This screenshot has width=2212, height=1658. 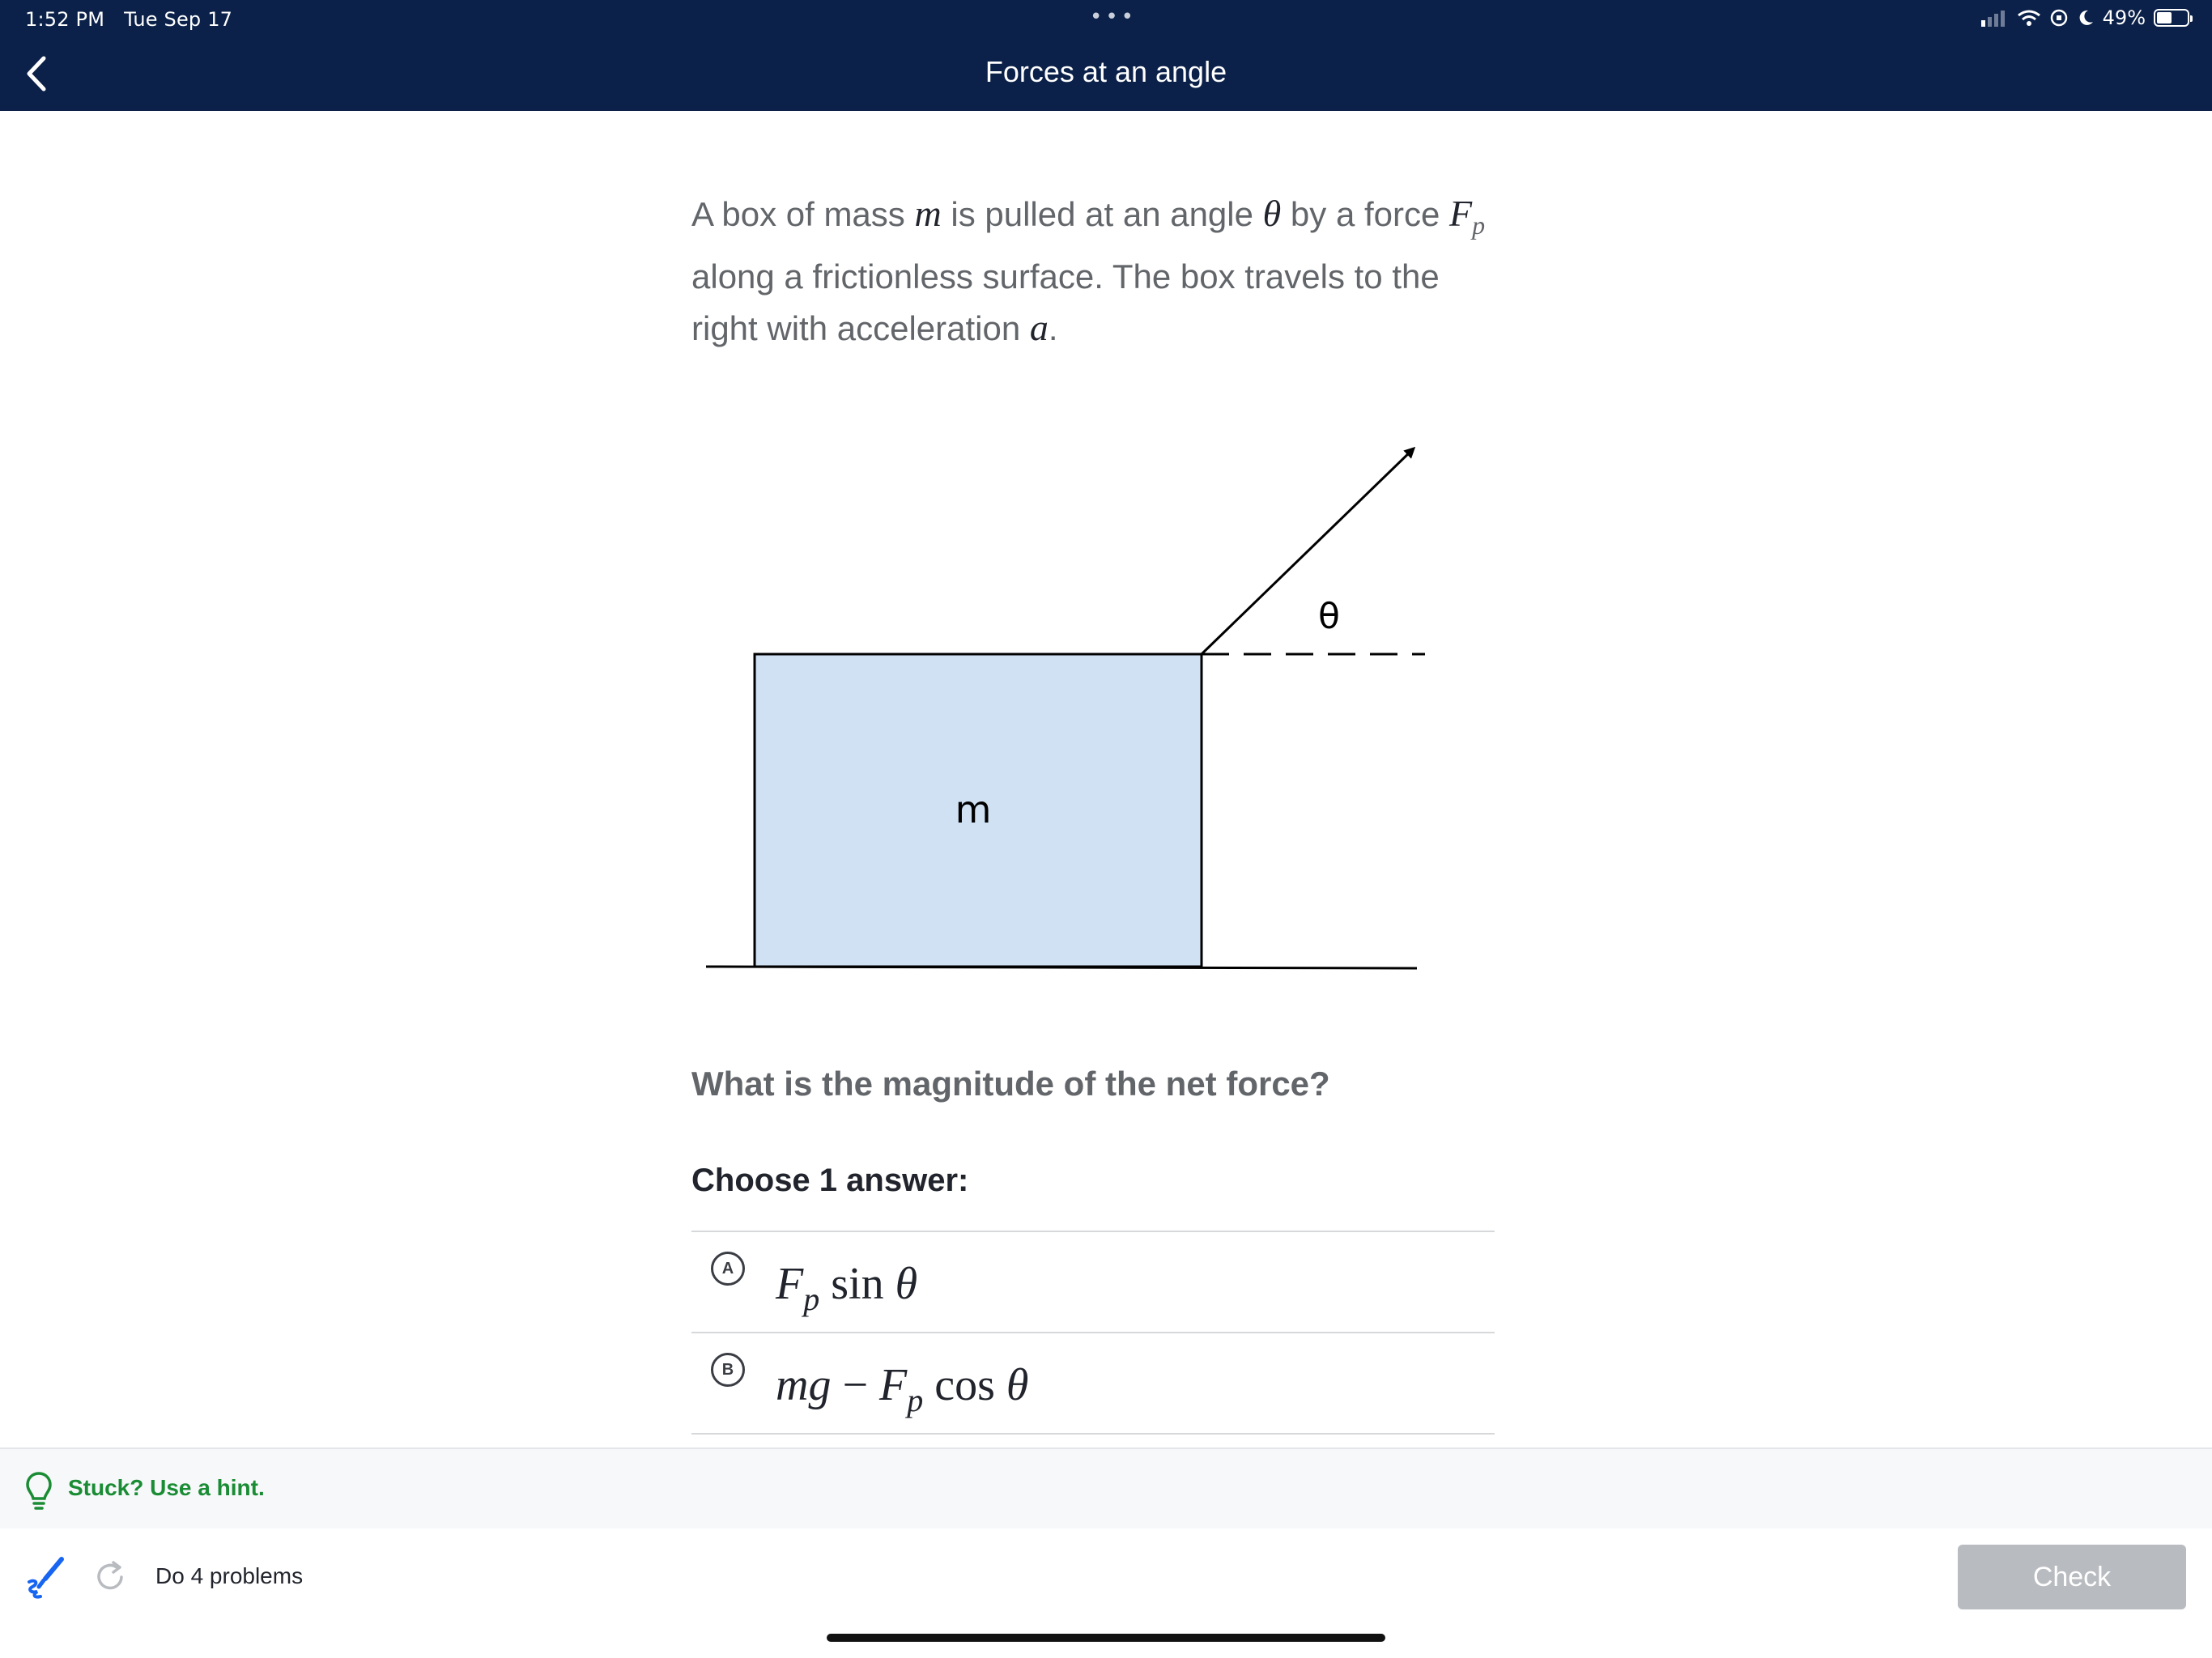 I want to click on battery-icon, so click(x=2173, y=18).